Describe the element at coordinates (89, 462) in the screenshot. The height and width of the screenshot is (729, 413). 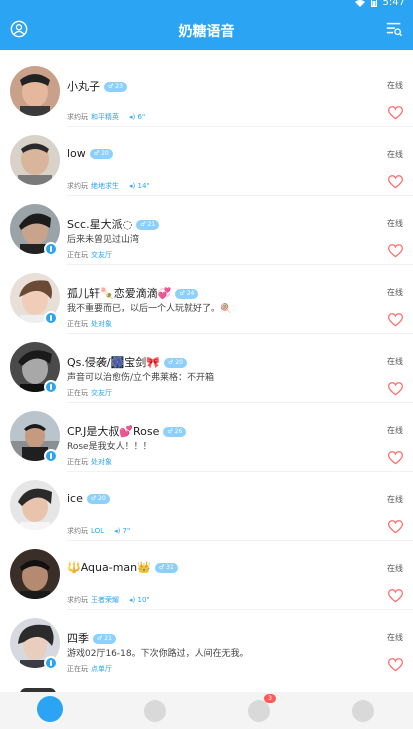
I see `user-activity: 正在玩 处对象` at that location.